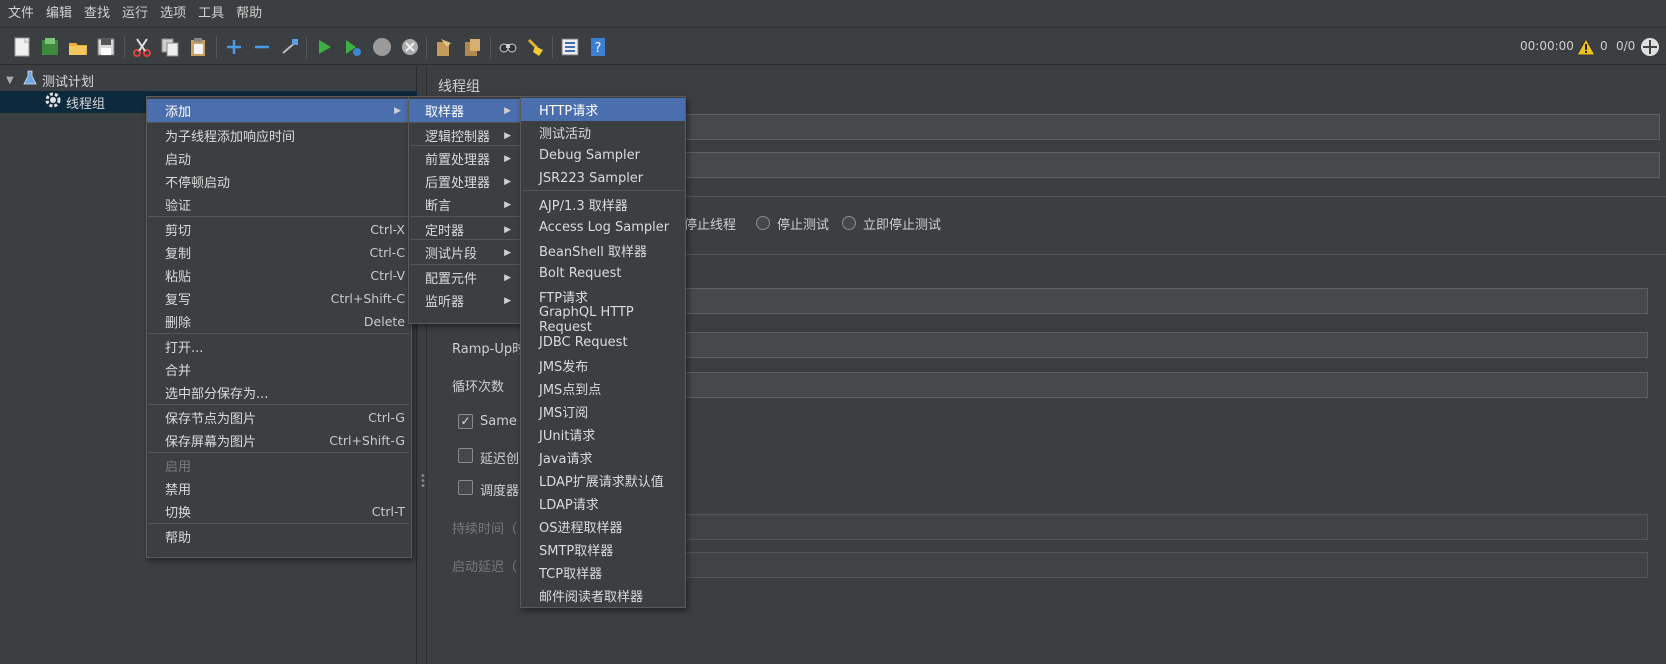 This screenshot has height=664, width=1666. What do you see at coordinates (135, 14) in the screenshot?
I see `menu-run: 运行` at bounding box center [135, 14].